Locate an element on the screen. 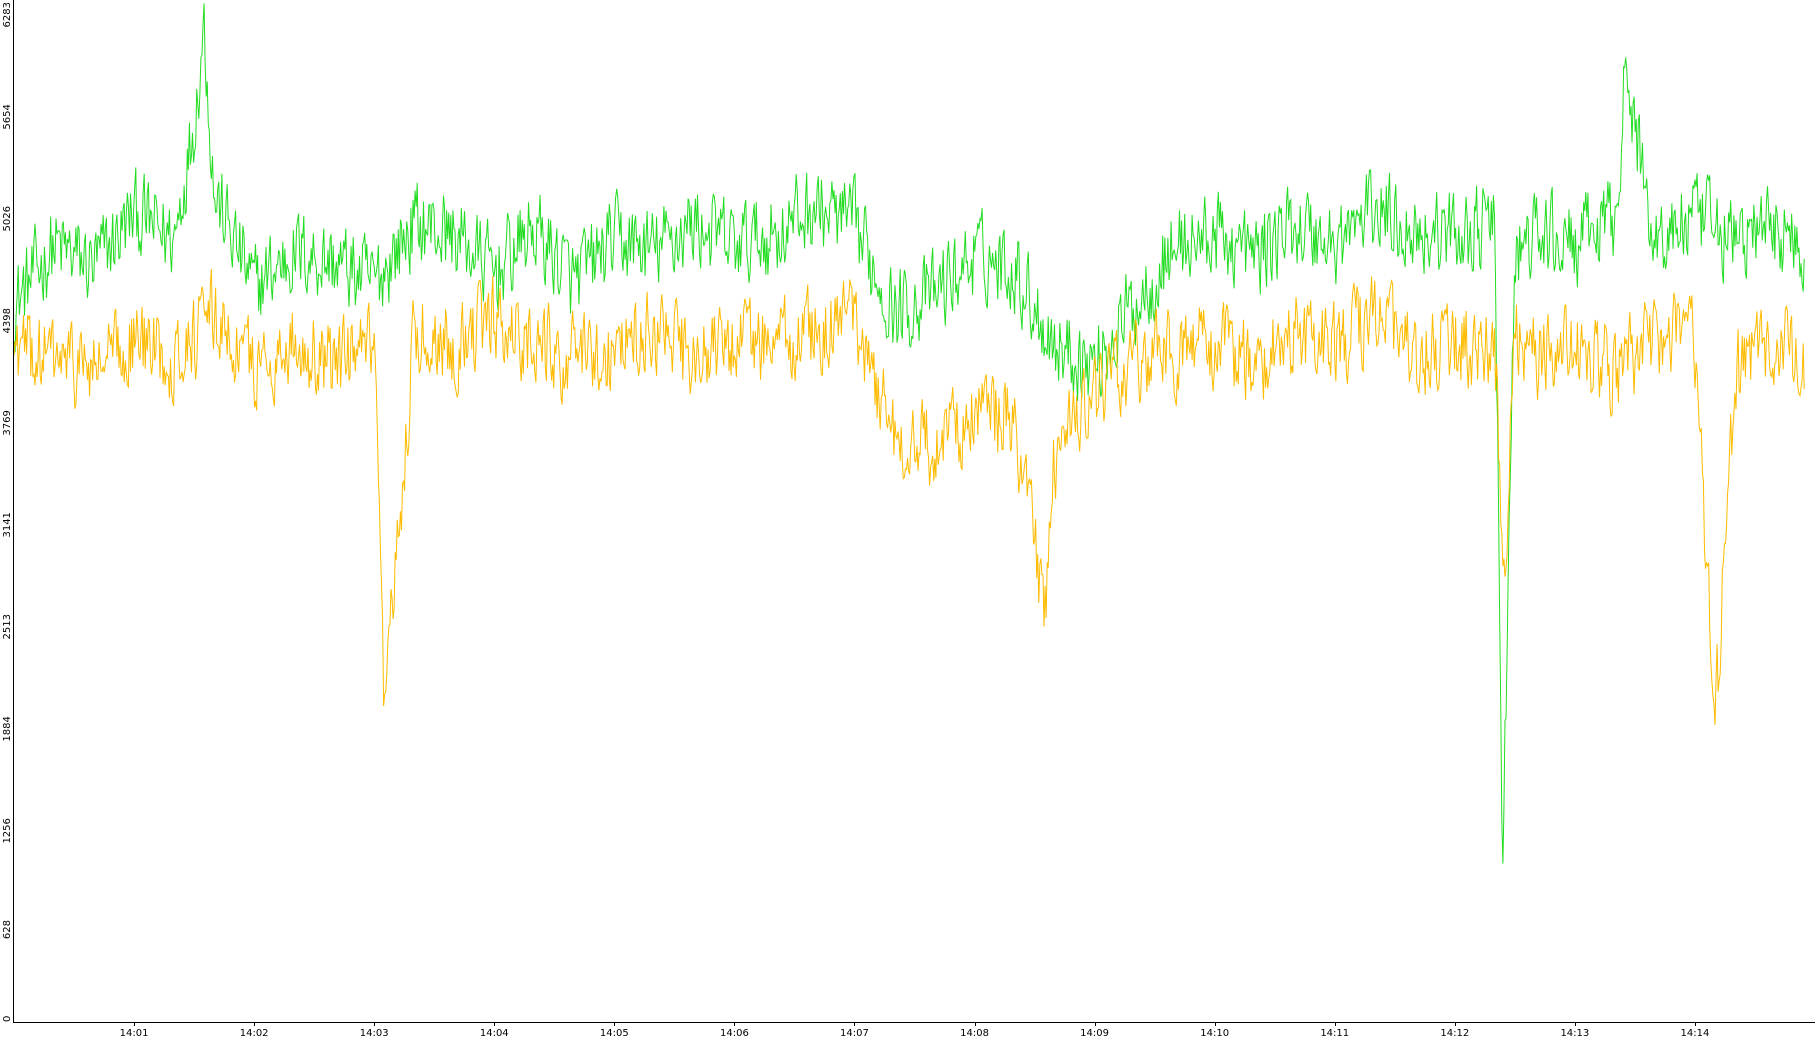 This screenshot has height=1039, width=1815. y-tick-label: 1884 is located at coordinates (7, 728).